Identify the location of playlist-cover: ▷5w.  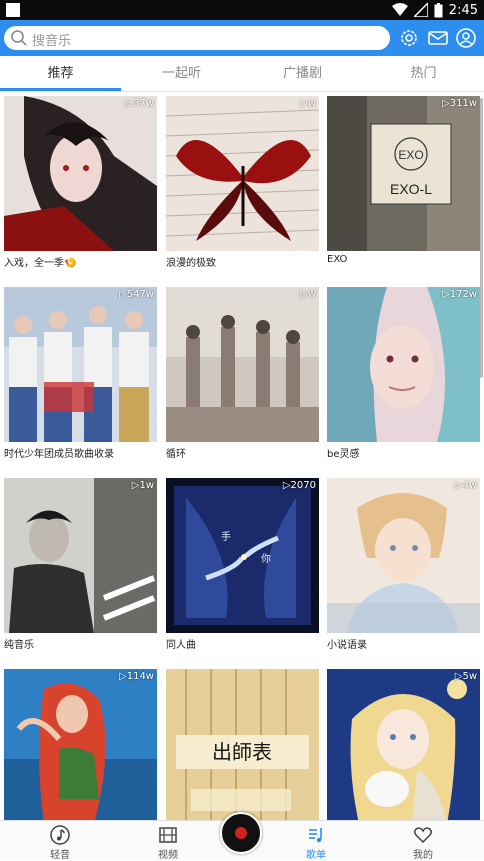
(403, 744).